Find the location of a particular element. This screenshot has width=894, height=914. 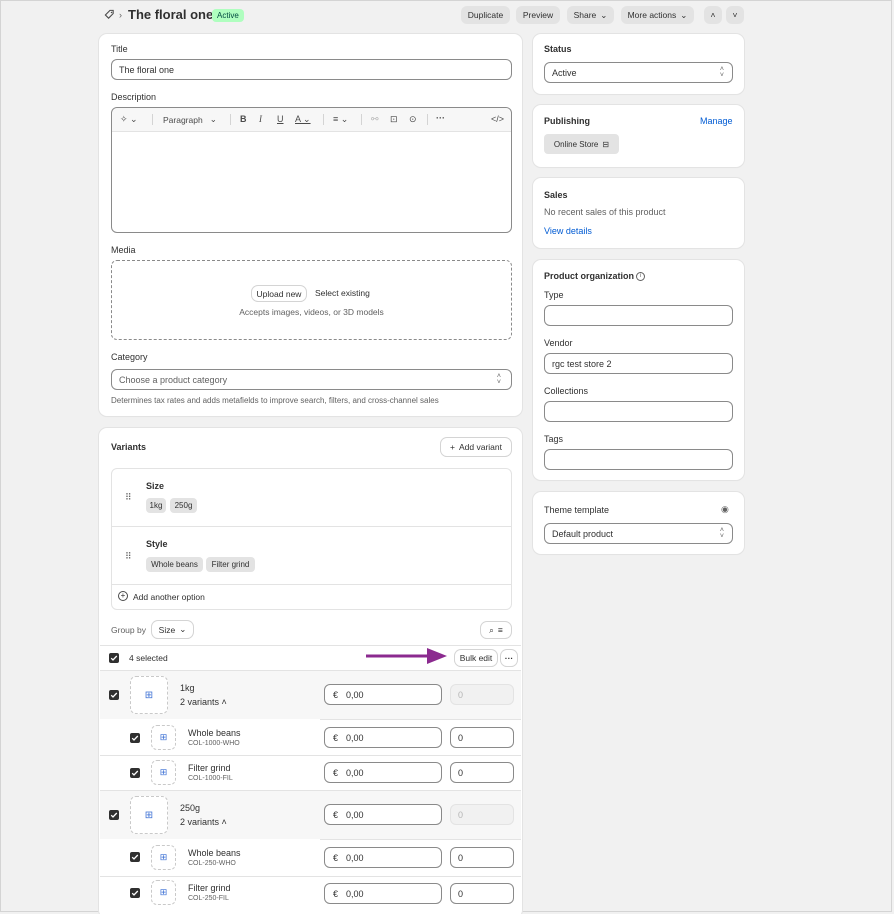

code-icon: </> is located at coordinates (497, 119).